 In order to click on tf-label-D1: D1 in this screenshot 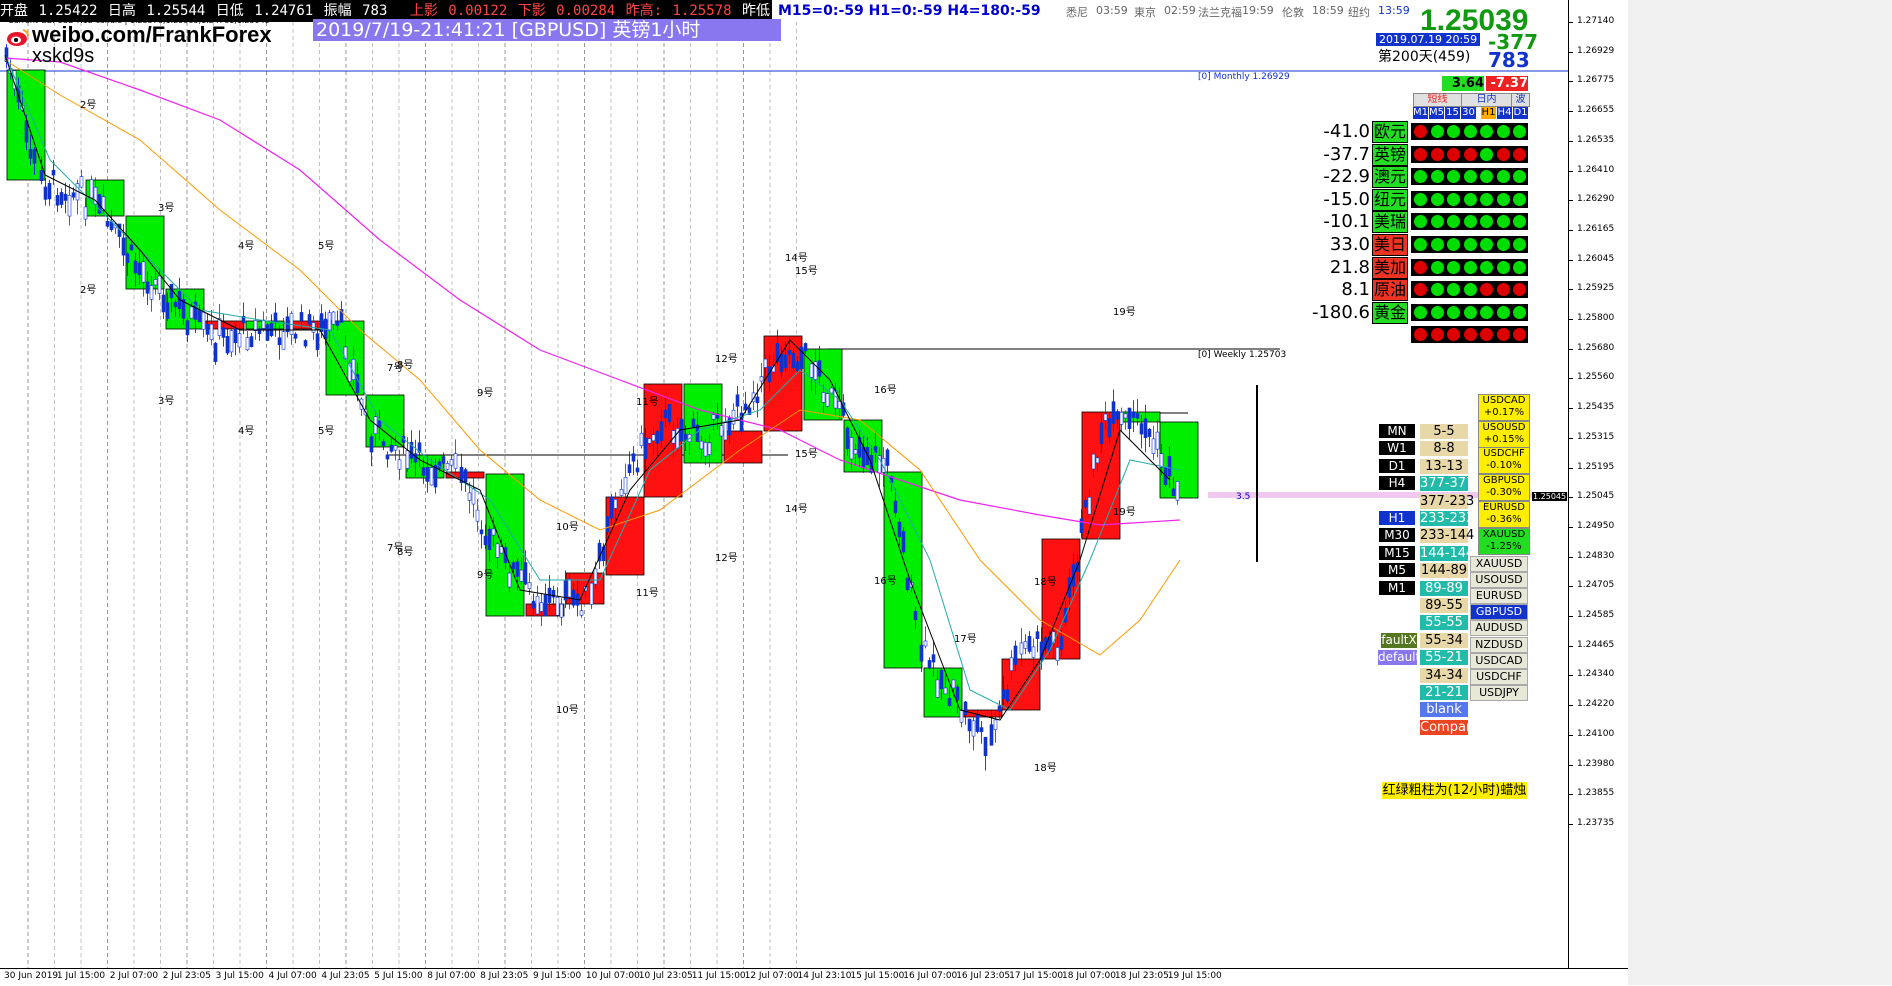, I will do `click(1397, 465)`.